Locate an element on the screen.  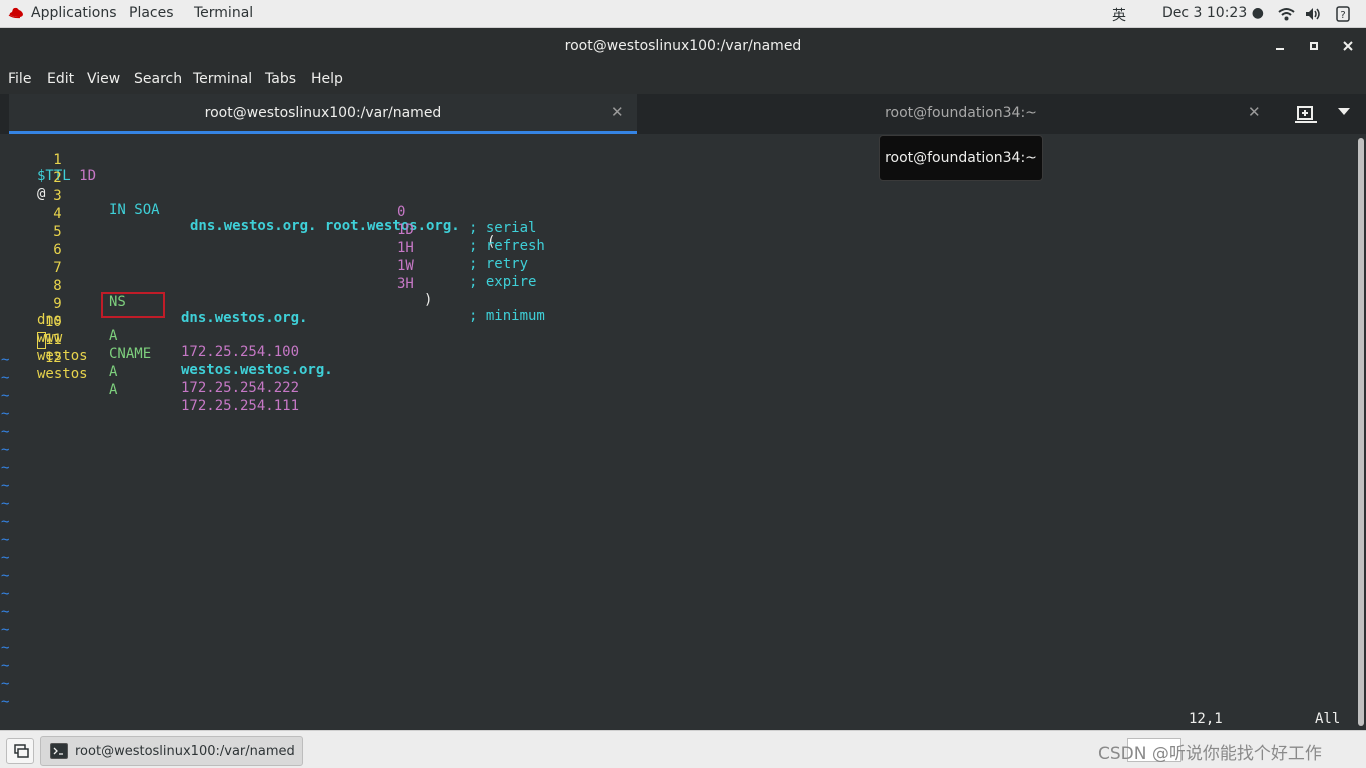
record-data: 172.25.254.111 is located at coordinates (240, 406).